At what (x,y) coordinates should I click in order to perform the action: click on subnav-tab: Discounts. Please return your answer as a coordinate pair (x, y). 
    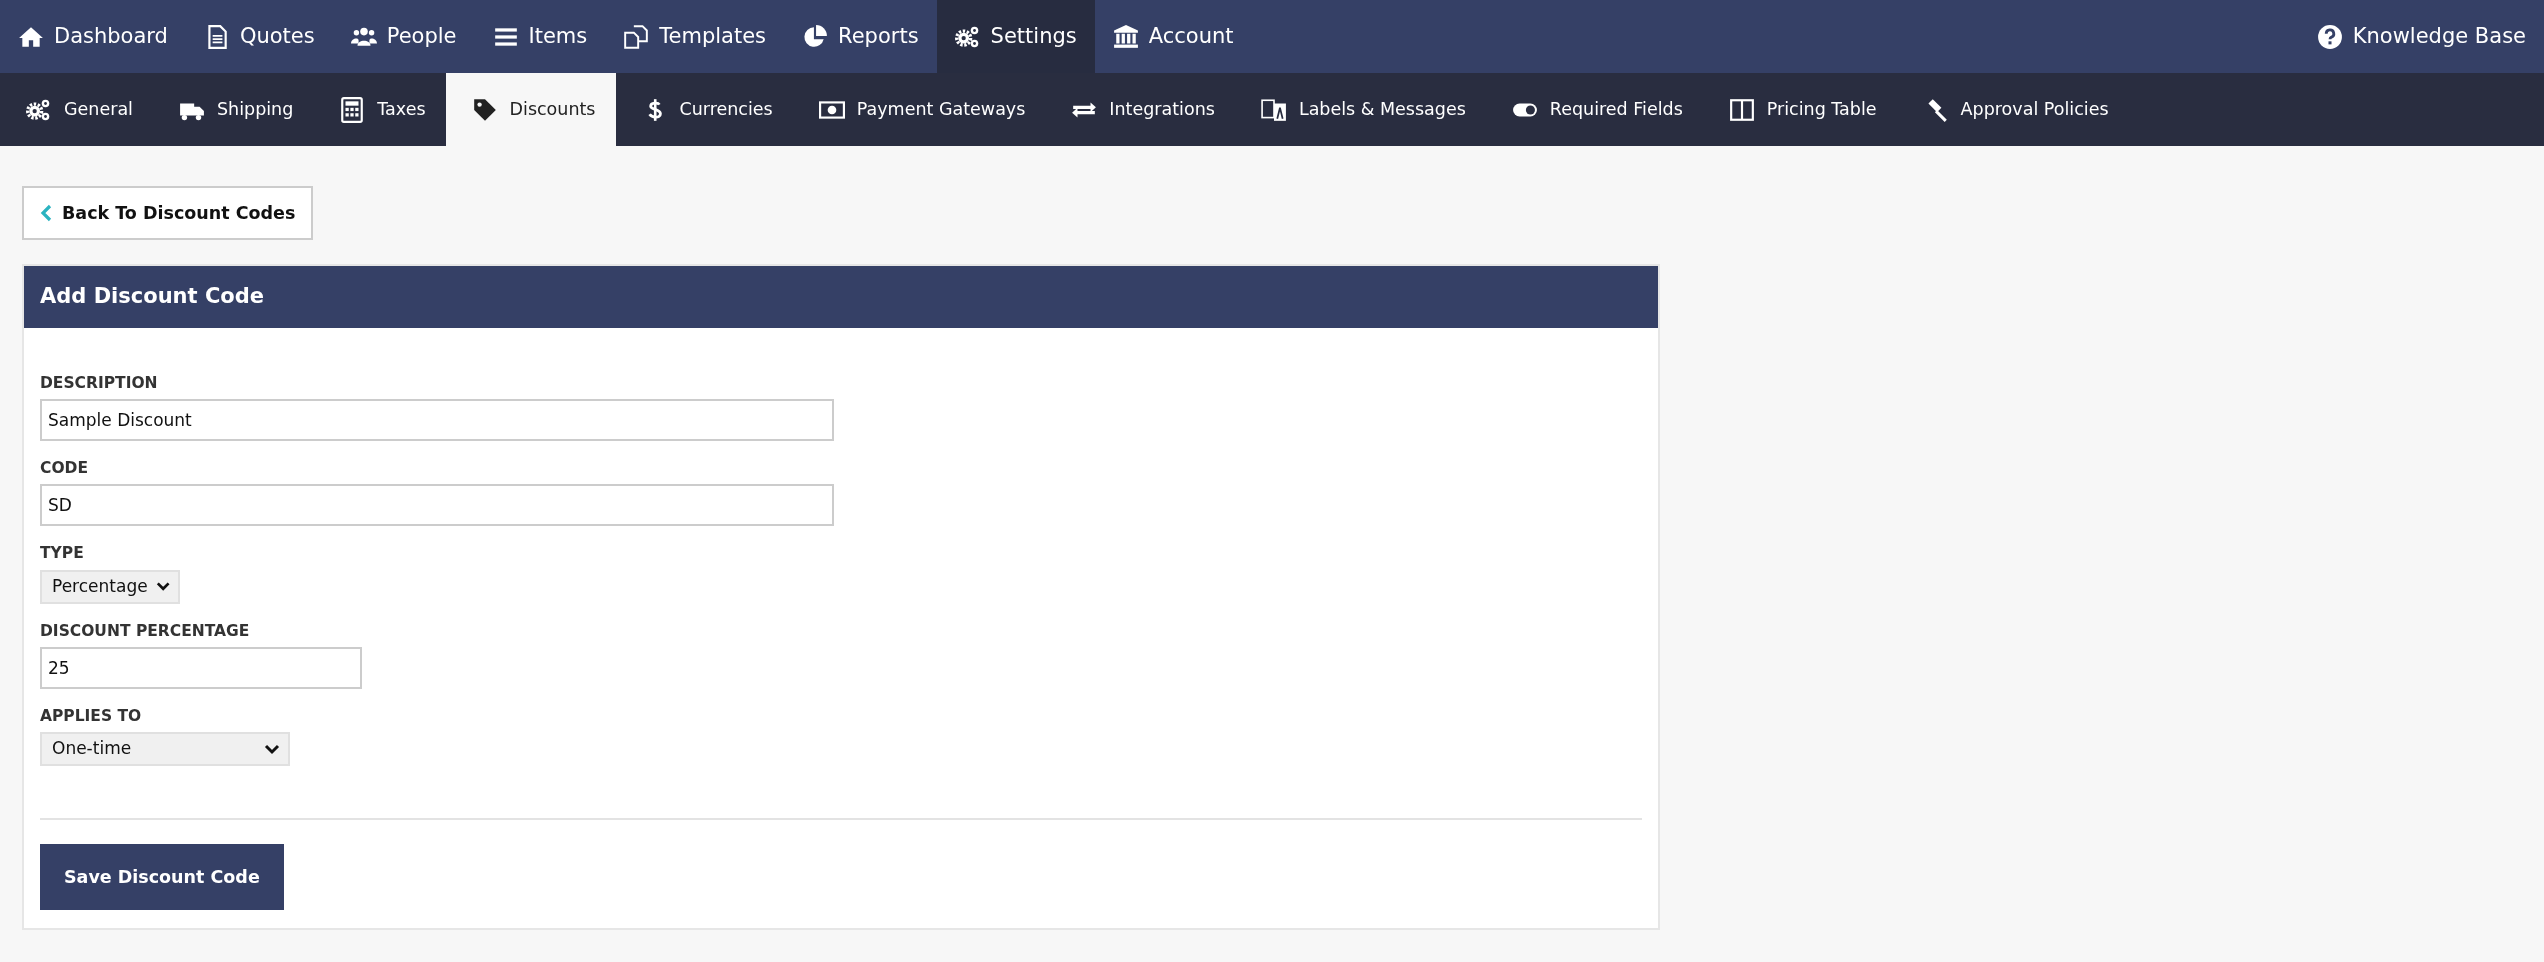
    Looking at the image, I should click on (530, 109).